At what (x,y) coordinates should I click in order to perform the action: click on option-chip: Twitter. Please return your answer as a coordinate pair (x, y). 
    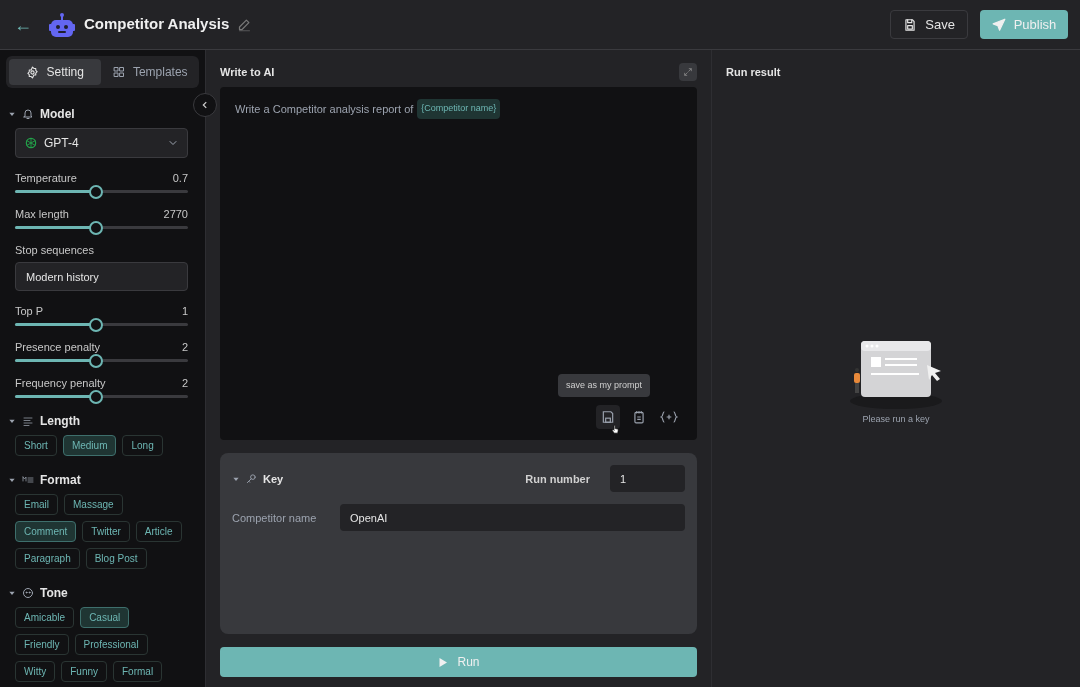
    Looking at the image, I should click on (106, 531).